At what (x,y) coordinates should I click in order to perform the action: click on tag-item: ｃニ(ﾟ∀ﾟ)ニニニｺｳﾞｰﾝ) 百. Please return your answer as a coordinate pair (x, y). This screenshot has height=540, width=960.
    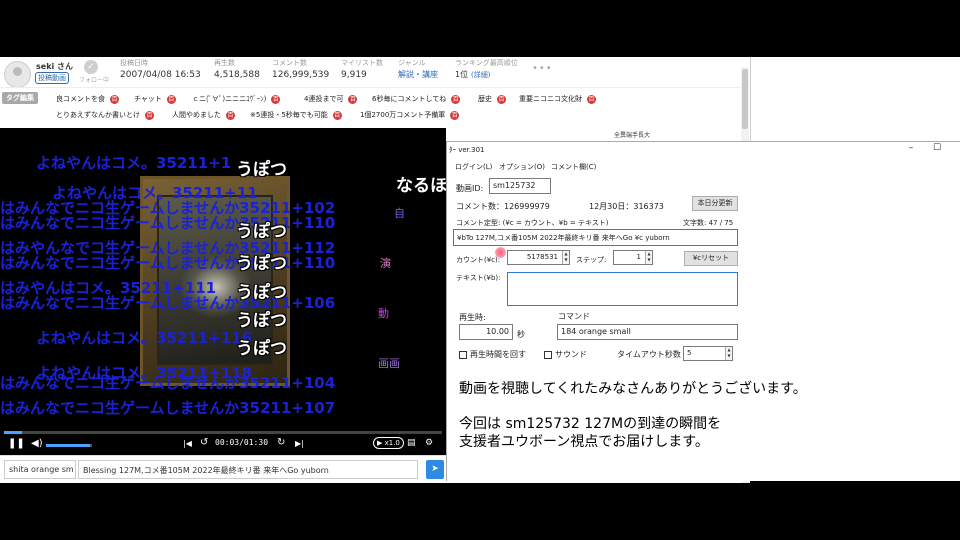
    Looking at the image, I should click on (236, 99).